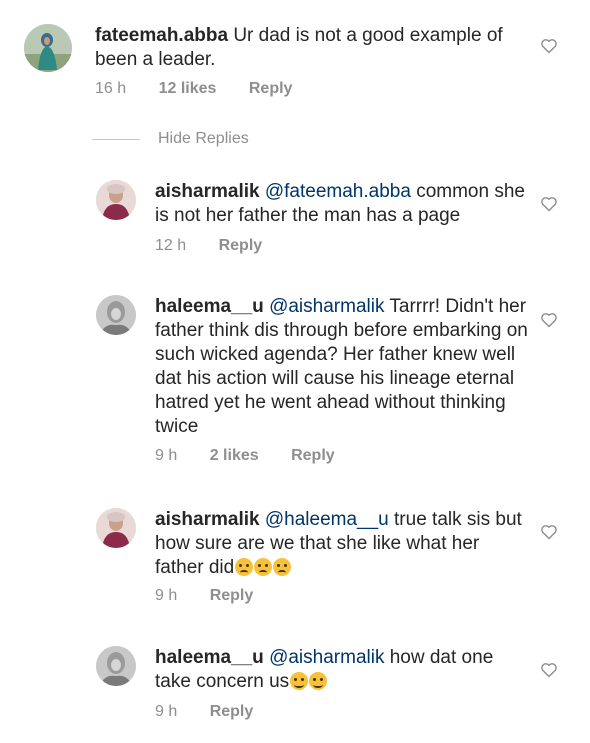  What do you see at coordinates (171, 245) in the screenshot?
I see `comment-time: 12 h` at bounding box center [171, 245].